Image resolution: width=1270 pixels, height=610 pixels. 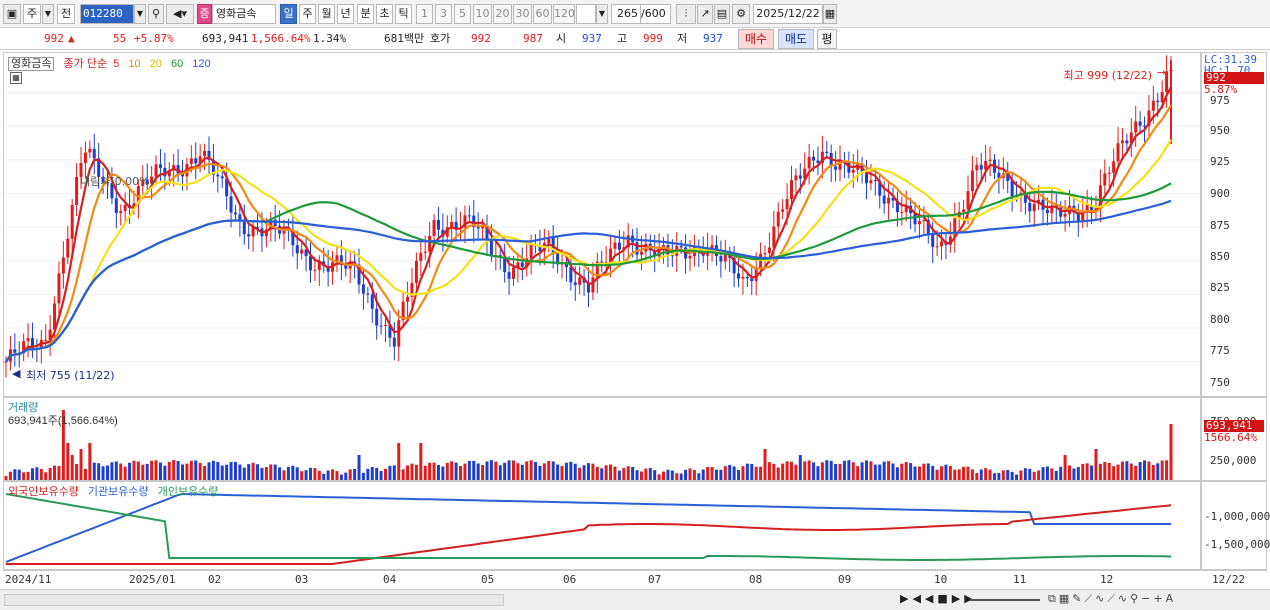 What do you see at coordinates (384, 14) in the screenshot?
I see `period-second: 초` at bounding box center [384, 14].